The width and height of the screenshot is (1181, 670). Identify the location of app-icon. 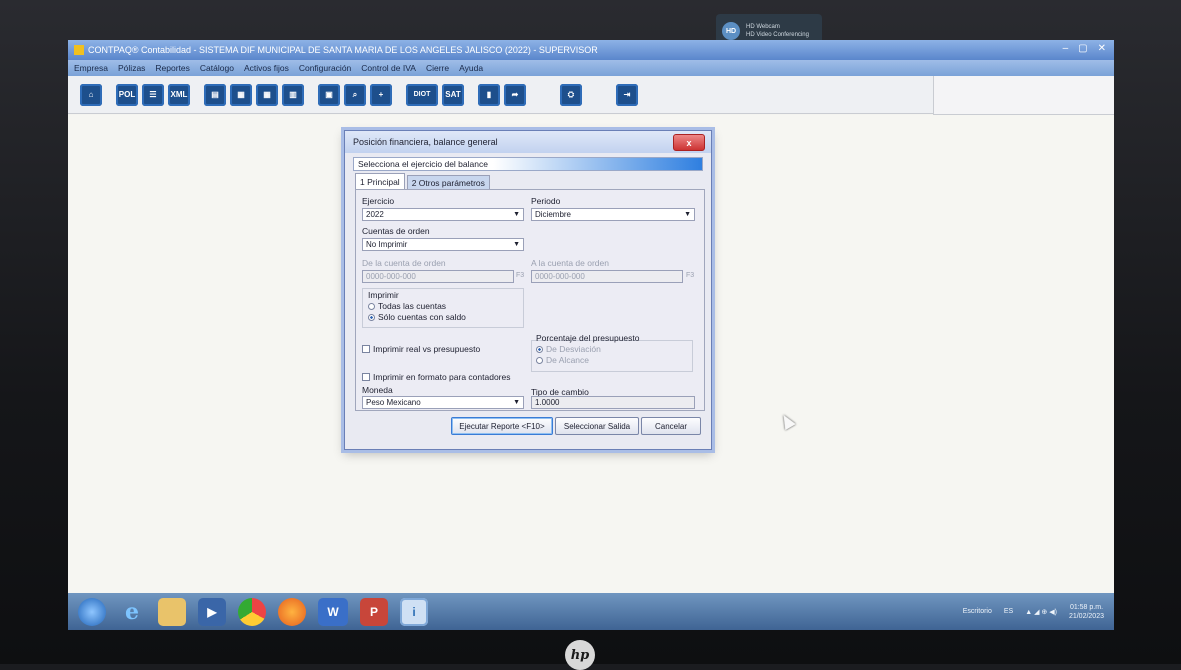
(79, 50).